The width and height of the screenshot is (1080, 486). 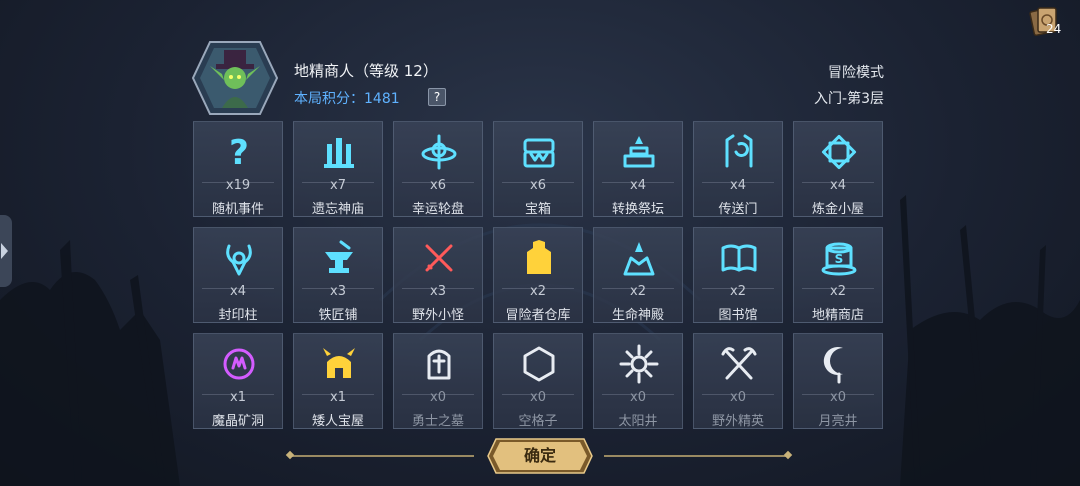 What do you see at coordinates (339, 153) in the screenshot?
I see `temple-icon` at bounding box center [339, 153].